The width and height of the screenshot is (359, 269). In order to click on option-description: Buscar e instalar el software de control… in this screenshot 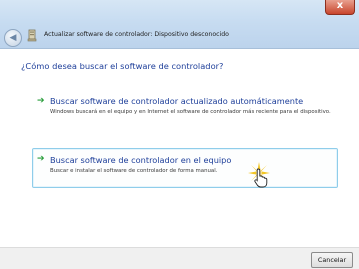, I will do `click(134, 171)`.